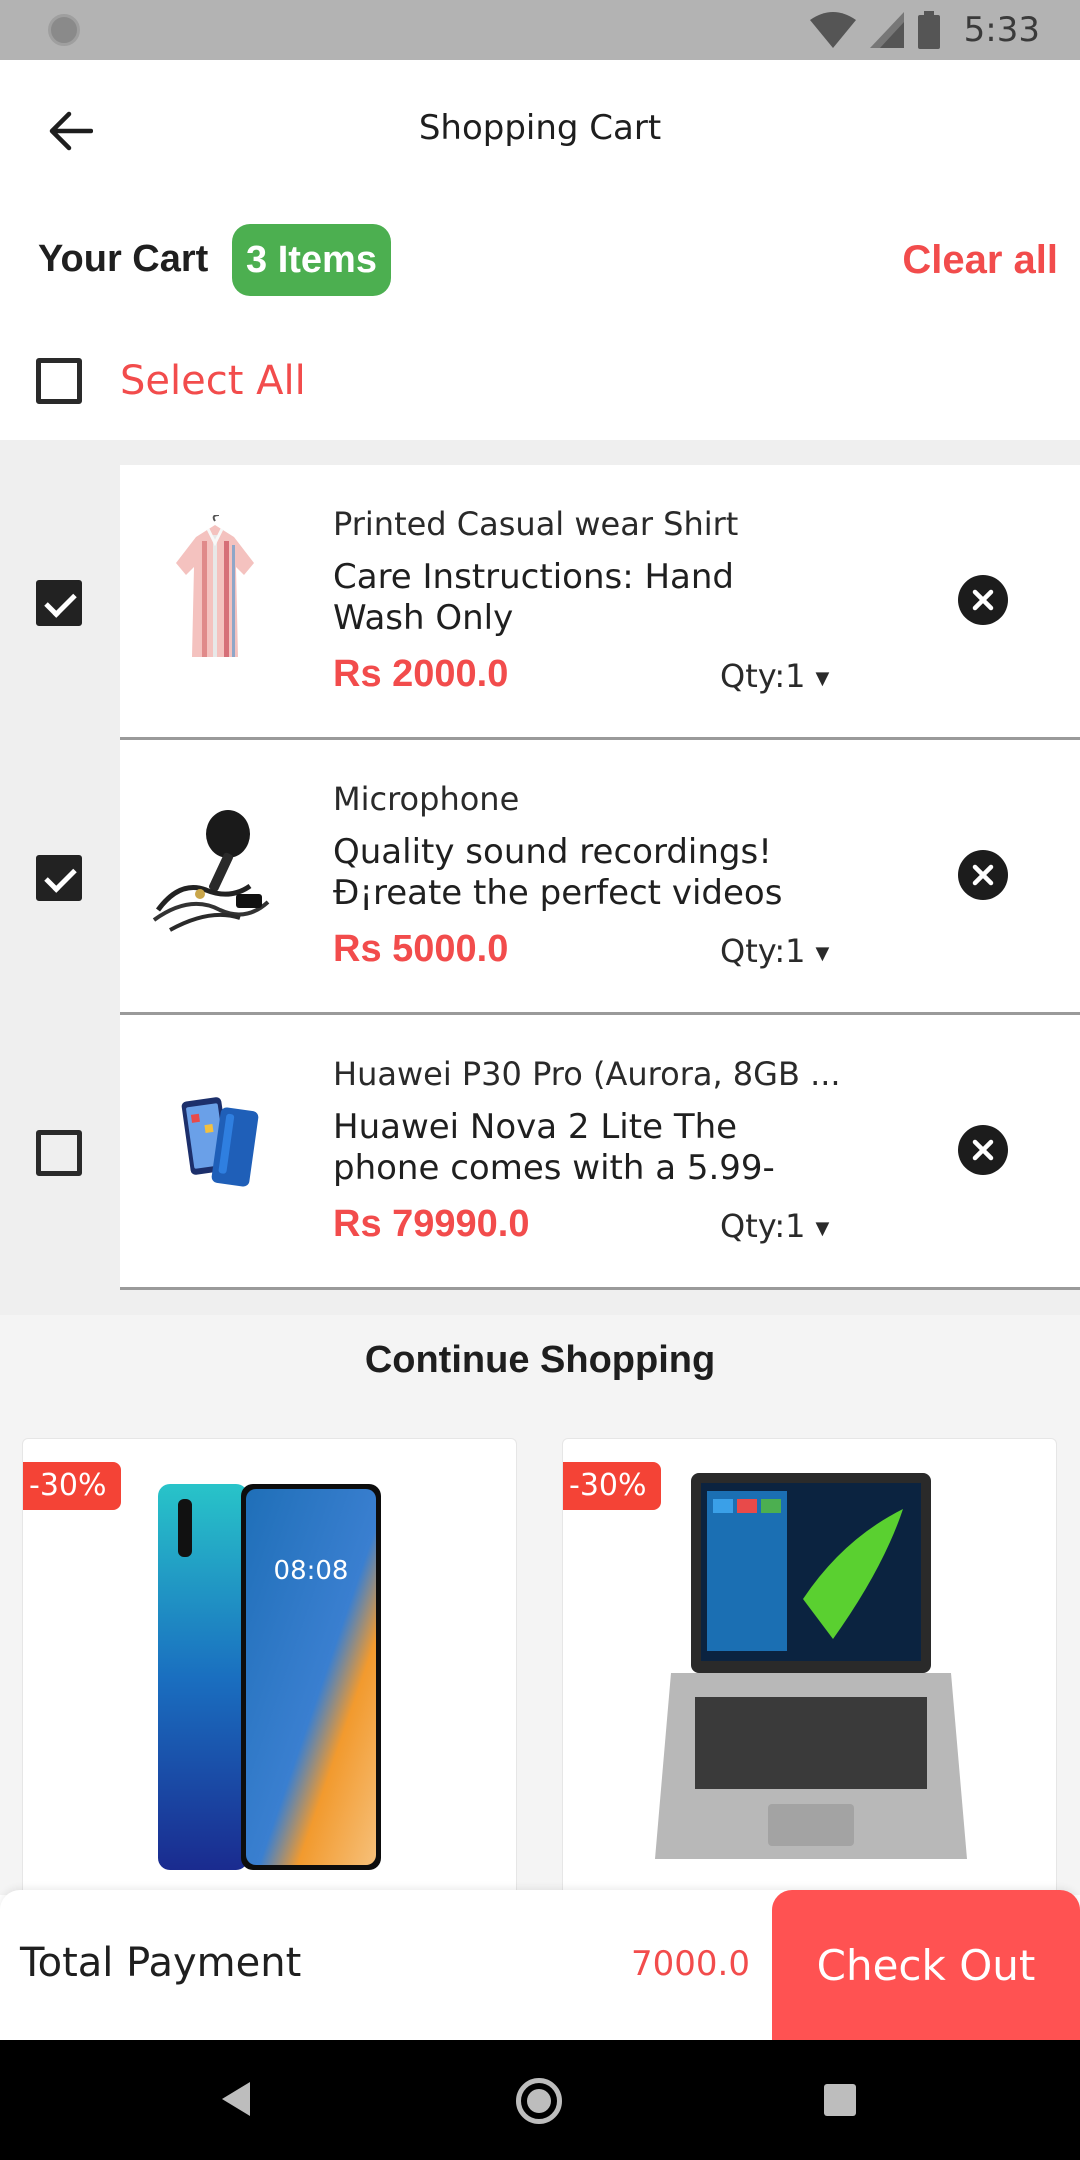  Describe the element at coordinates (421, 674) in the screenshot. I see `item-price: Rs 2000.0` at that location.